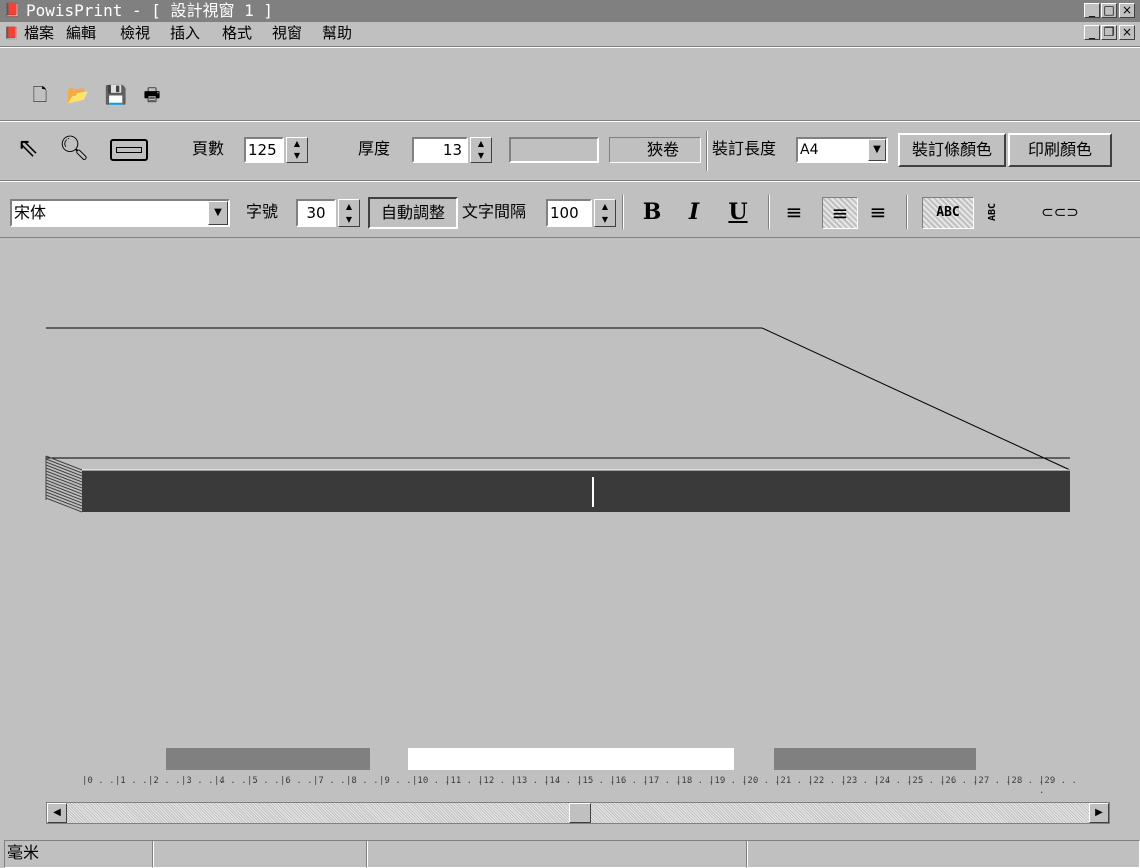 The height and width of the screenshot is (868, 1140). What do you see at coordinates (297, 150) in the screenshot?
I see `pages-spinner: ▲ ▼` at bounding box center [297, 150].